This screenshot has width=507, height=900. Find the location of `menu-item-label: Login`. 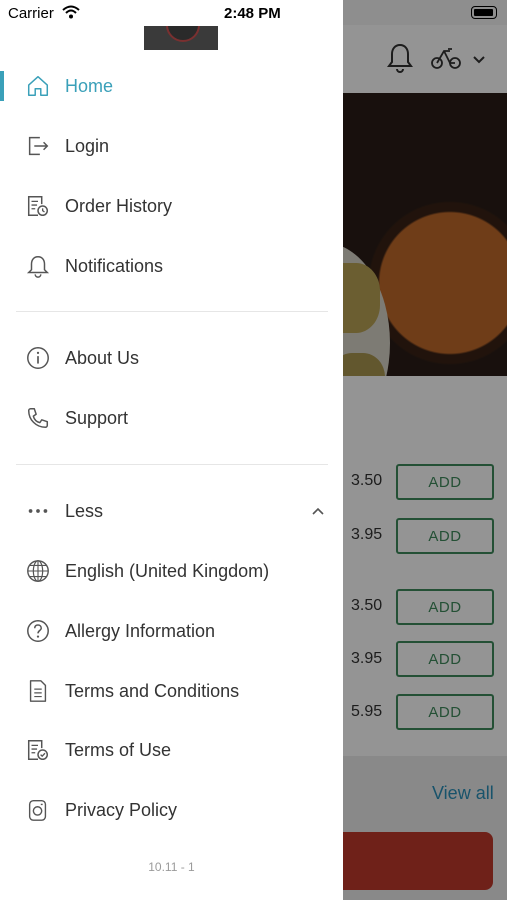

menu-item-label: Login is located at coordinates (87, 145).